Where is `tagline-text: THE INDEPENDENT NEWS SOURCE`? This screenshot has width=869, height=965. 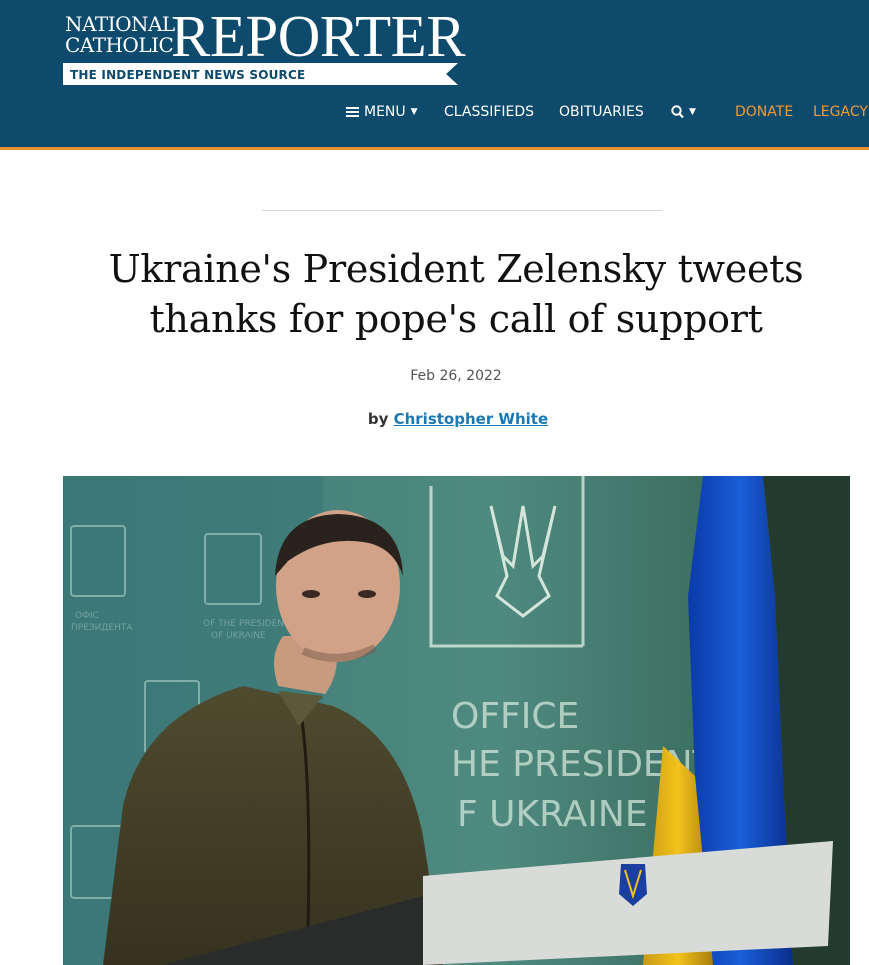 tagline-text: THE INDEPENDENT NEWS SOURCE is located at coordinates (188, 75).